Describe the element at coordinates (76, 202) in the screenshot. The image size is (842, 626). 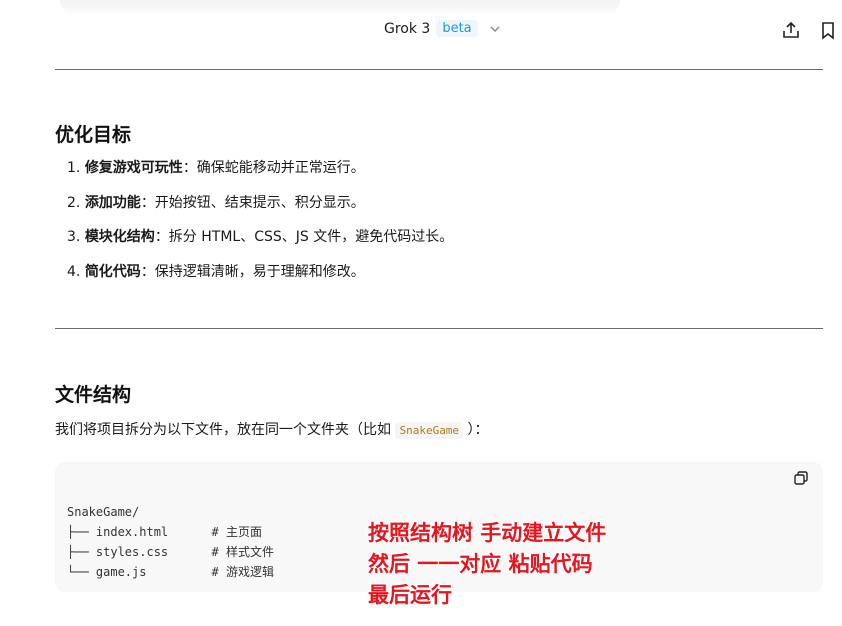
I see `goal-num: 2.` at that location.